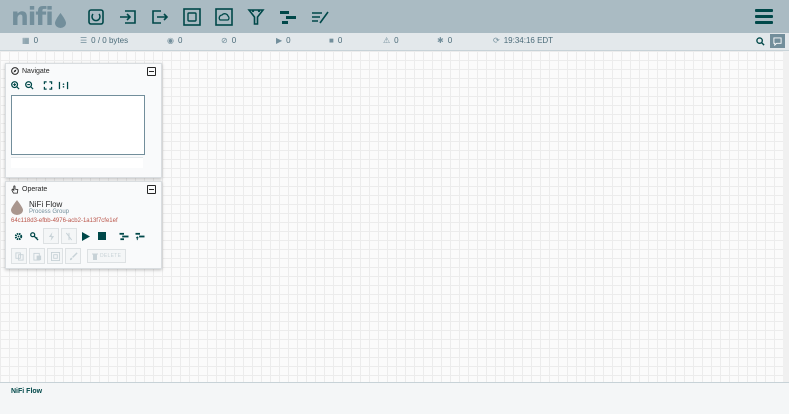 The height and width of the screenshot is (414, 789). Describe the element at coordinates (151, 71) in the screenshot. I see `navigate-collapse-button` at that location.